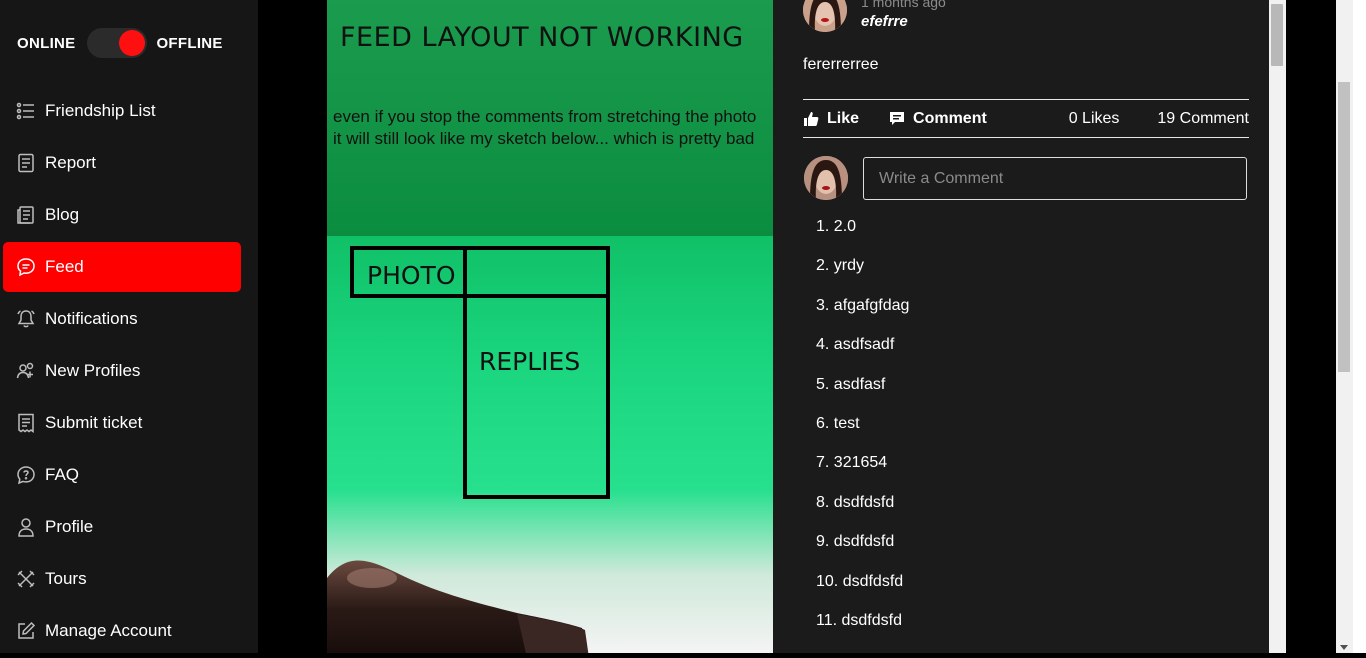 This screenshot has height=658, width=1366. I want to click on page-gutter, so click(1311, 326).